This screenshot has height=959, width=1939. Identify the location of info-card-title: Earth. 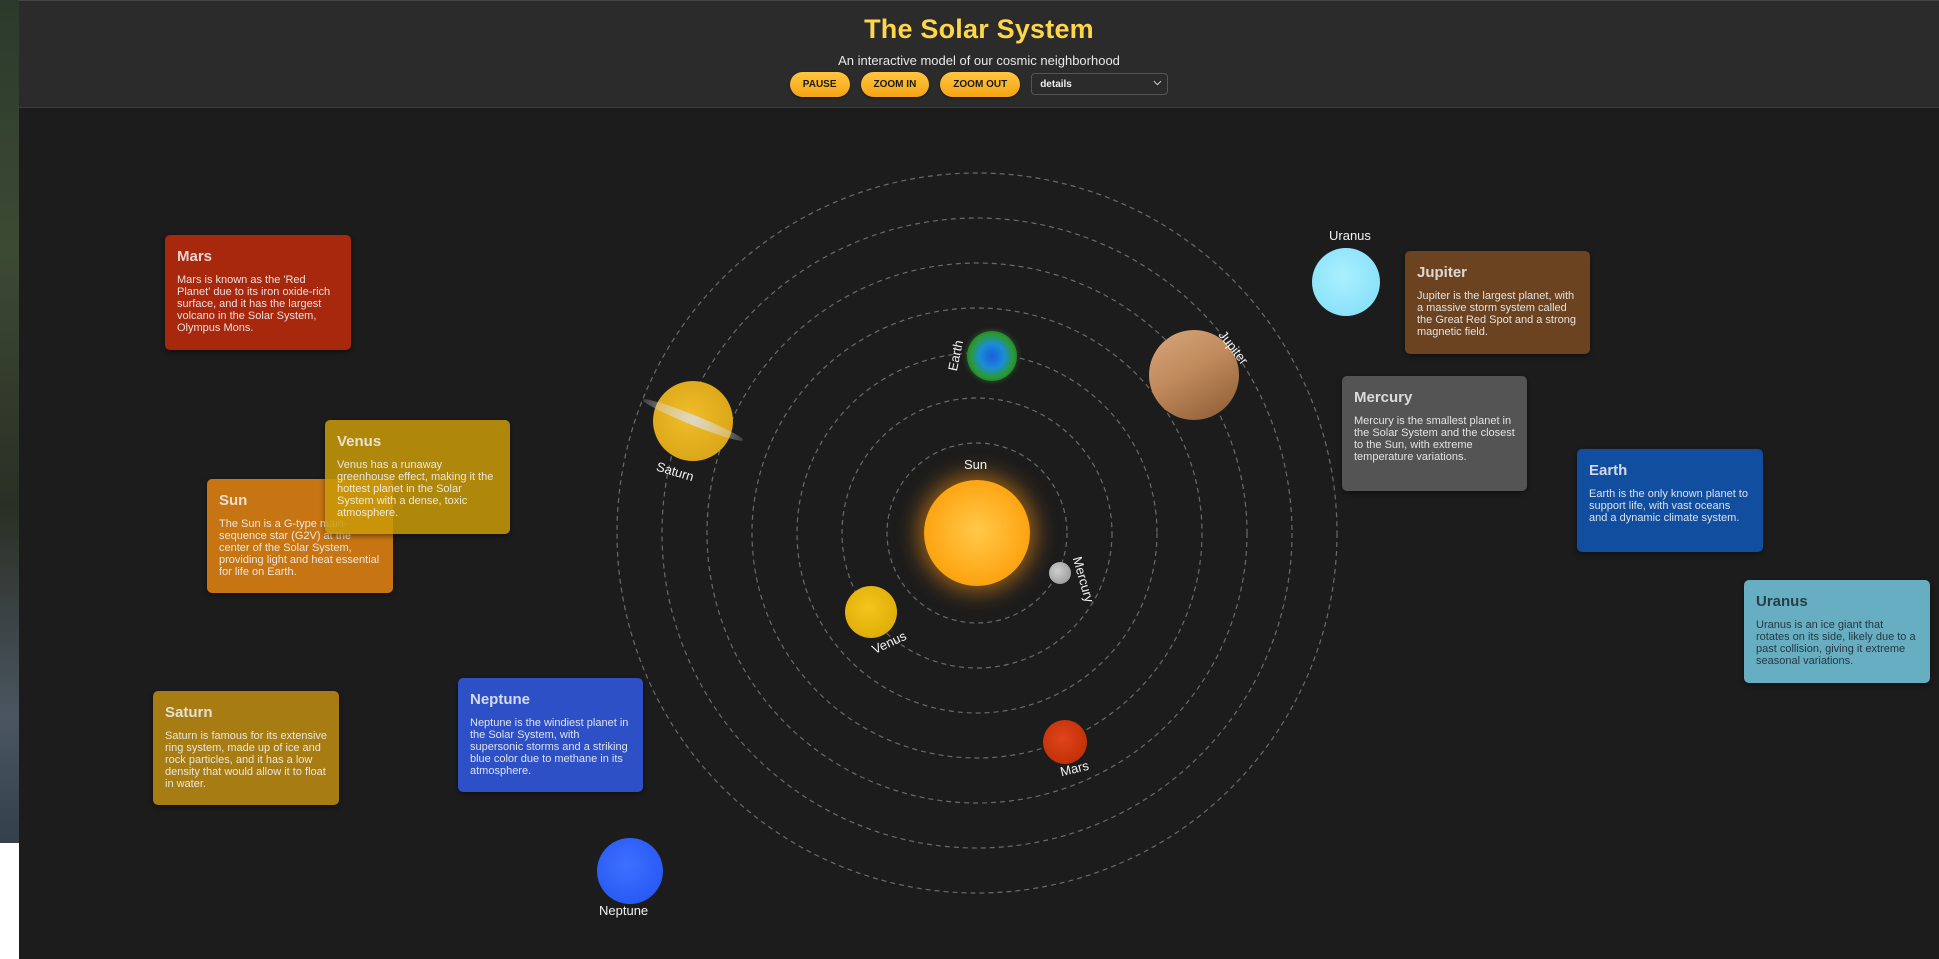
(1608, 470).